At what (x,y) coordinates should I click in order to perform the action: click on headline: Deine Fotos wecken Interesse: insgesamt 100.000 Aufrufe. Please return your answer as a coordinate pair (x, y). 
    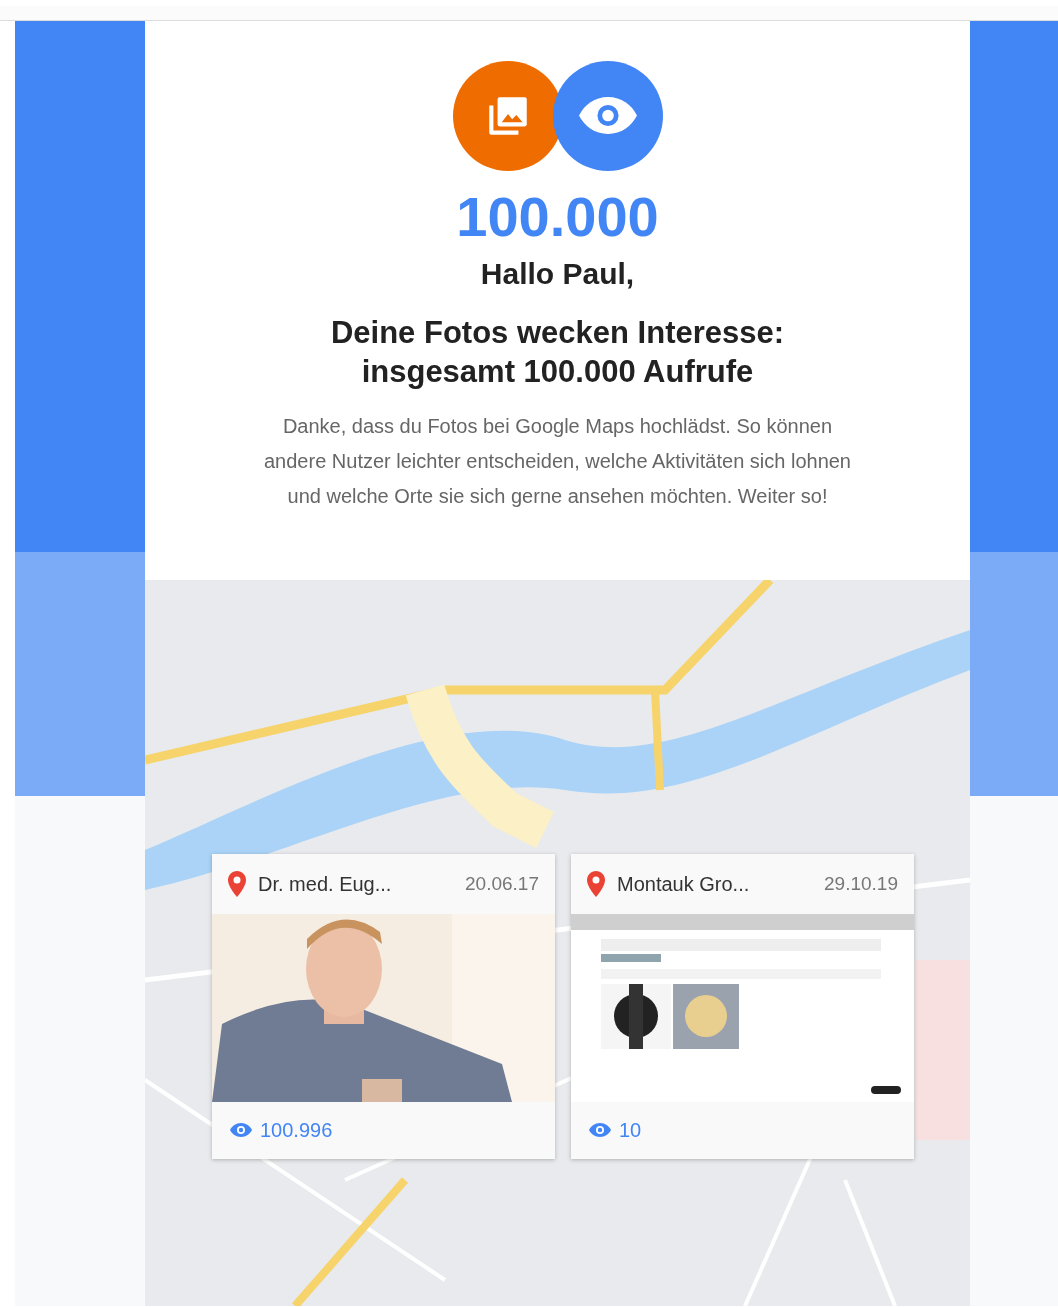
    Looking at the image, I should click on (557, 352).